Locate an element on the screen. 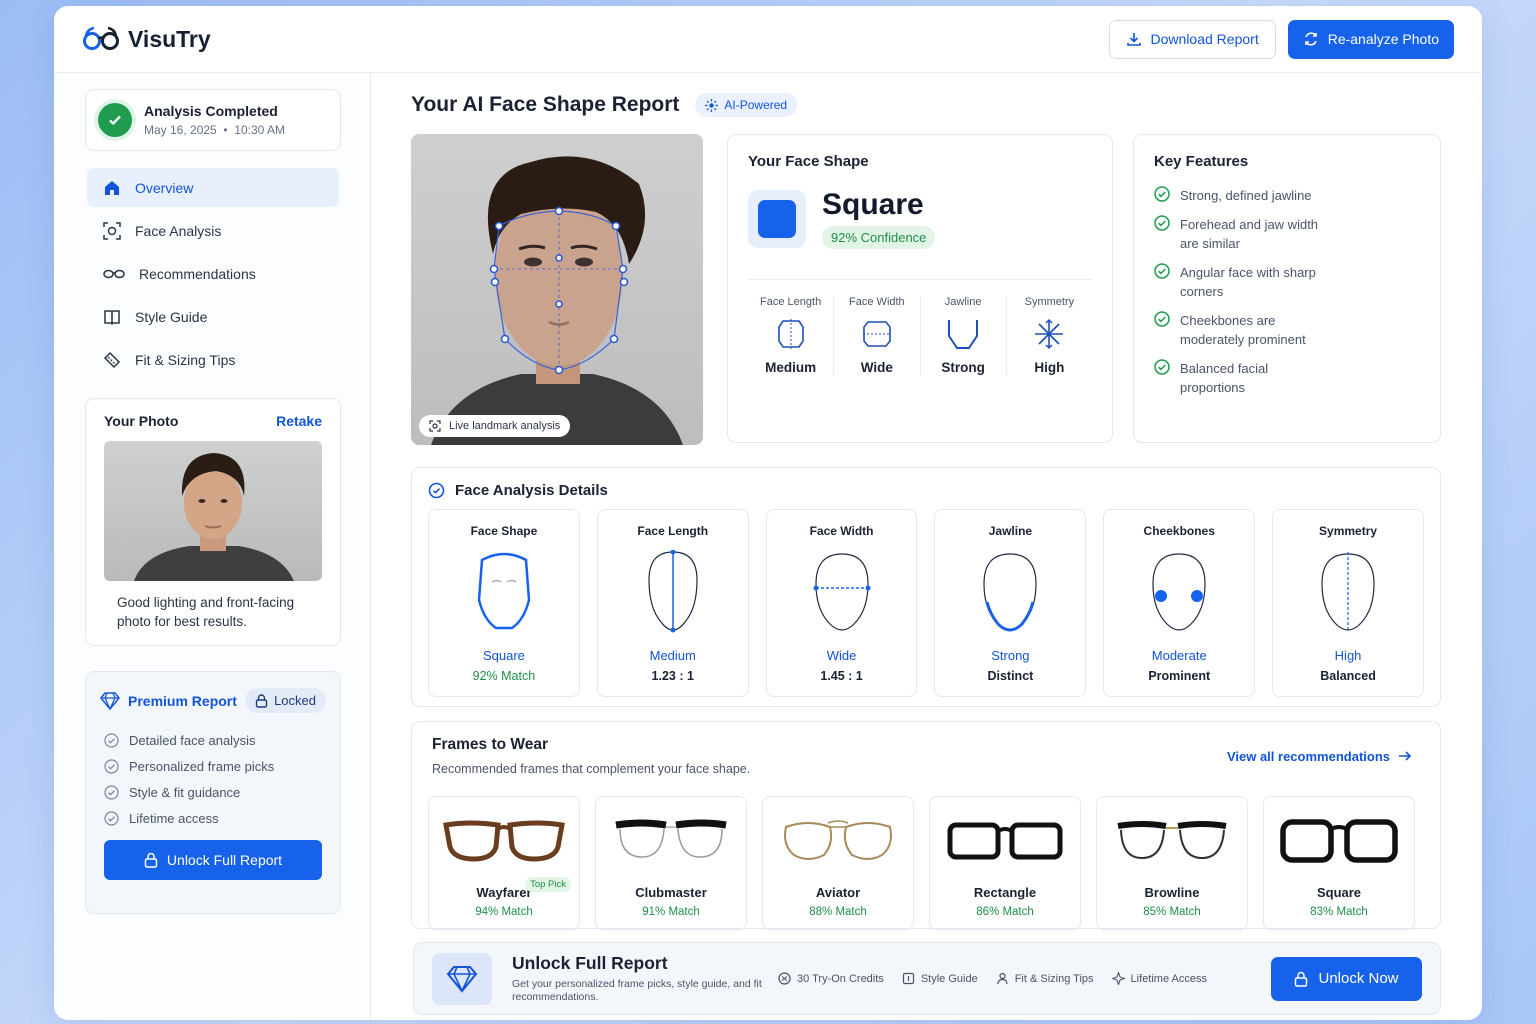 The height and width of the screenshot is (1024, 1536). detail-jawline: Jawline Strong Distinct is located at coordinates (1010, 603).